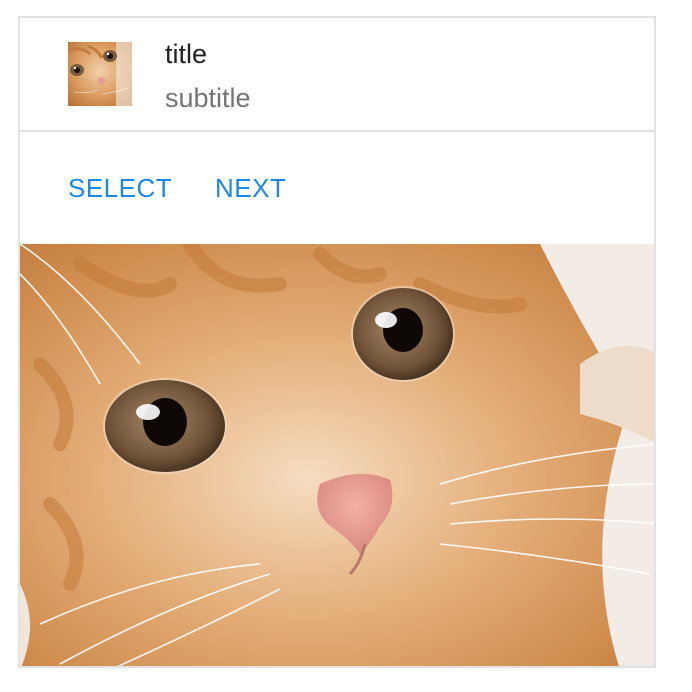 The width and height of the screenshot is (692, 692). Describe the element at coordinates (250, 188) in the screenshot. I see `next-button: NEXT` at that location.